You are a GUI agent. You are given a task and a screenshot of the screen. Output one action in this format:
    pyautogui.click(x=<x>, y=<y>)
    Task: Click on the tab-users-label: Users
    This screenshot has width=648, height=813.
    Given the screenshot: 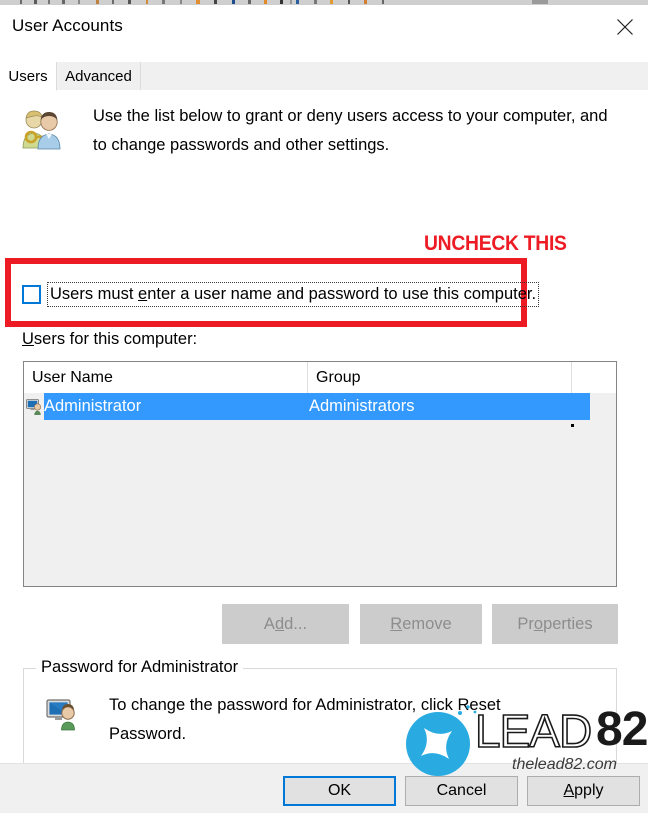 What is the action you would take?
    pyautogui.click(x=28, y=76)
    